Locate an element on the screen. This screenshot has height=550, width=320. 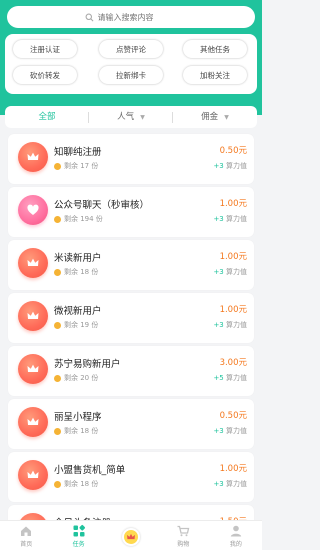
bottom-tab-bar: 首页 任务 购物 我的 is located at coordinates (131, 535).